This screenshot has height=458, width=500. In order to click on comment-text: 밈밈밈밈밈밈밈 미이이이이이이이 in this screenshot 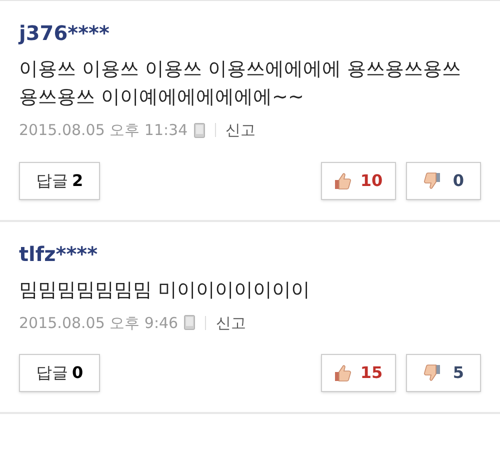, I will do `click(165, 290)`.